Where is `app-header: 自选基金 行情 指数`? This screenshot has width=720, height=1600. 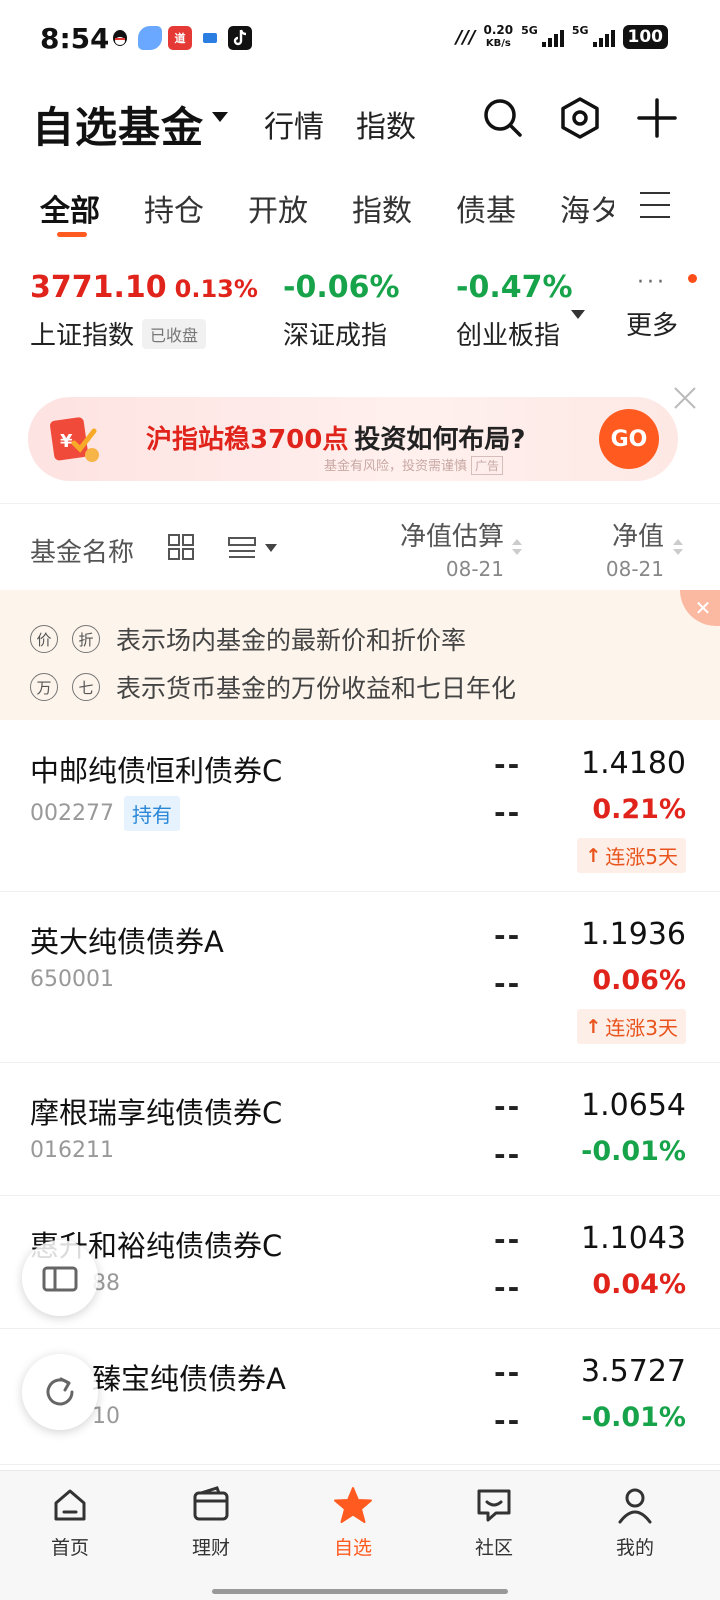 app-header: 自选基金 行情 指数 is located at coordinates (360, 121).